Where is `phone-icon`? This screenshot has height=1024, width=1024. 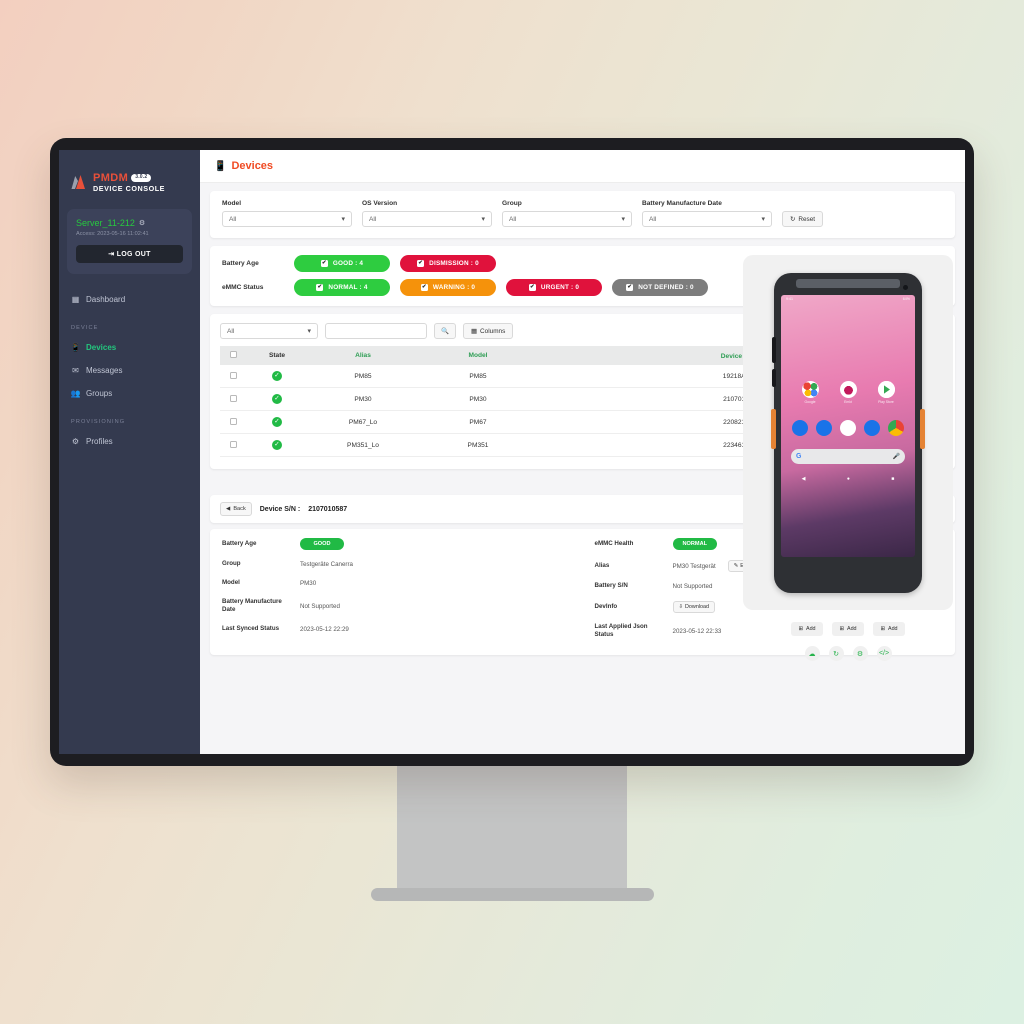
phone-icon is located at coordinates (800, 427).